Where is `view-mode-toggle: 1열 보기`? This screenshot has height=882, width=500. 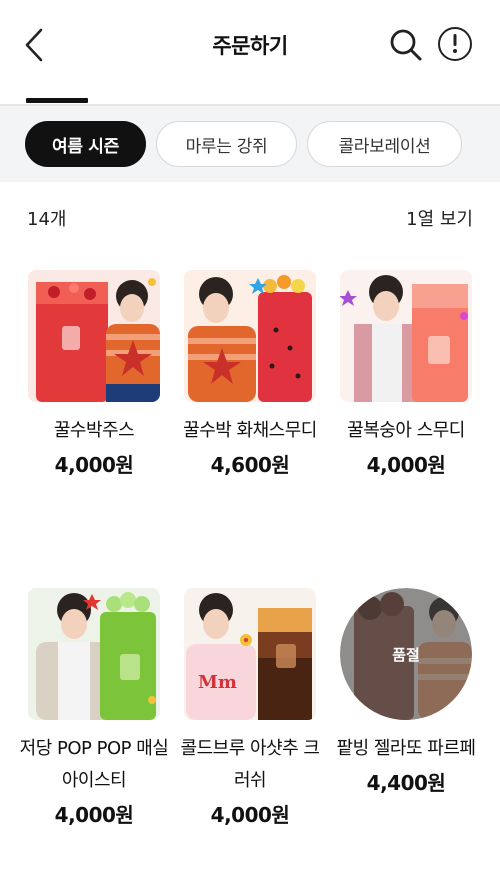 view-mode-toggle: 1열 보기 is located at coordinates (439, 218).